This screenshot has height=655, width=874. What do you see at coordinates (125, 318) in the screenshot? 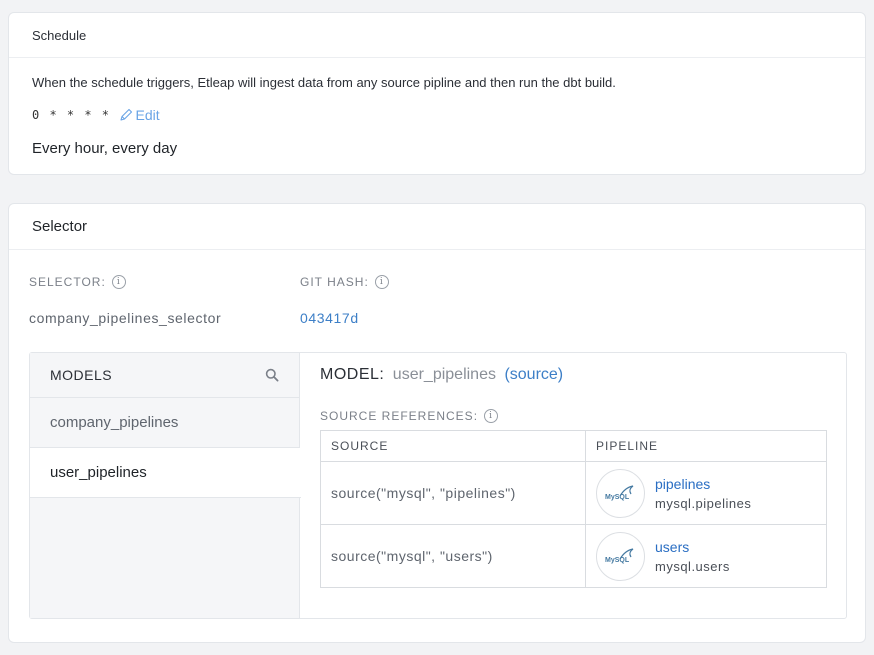
I see `selector-value: company_pipelines_selector` at bounding box center [125, 318].